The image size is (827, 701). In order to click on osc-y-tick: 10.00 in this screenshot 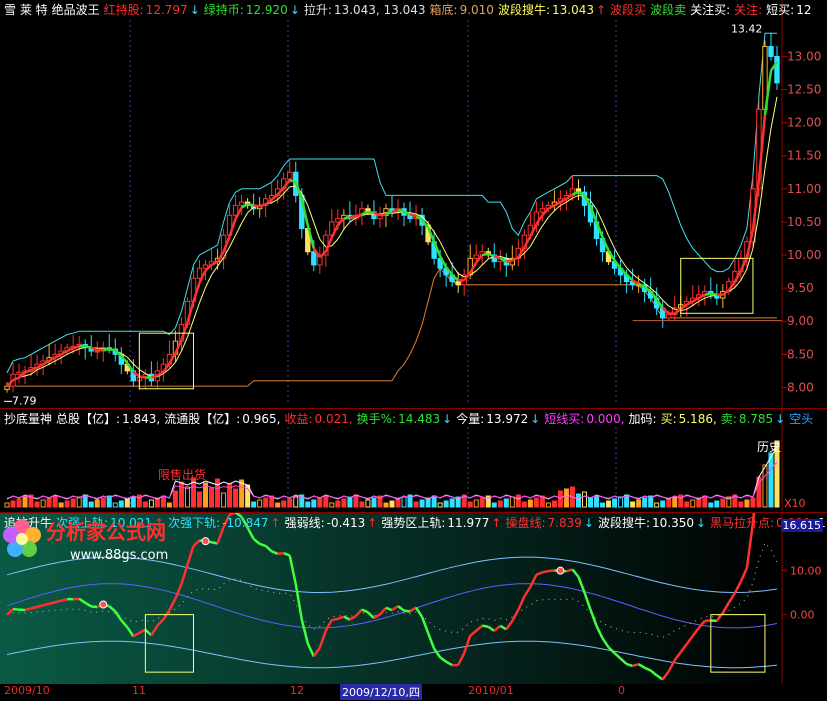, I will do `click(806, 570)`.